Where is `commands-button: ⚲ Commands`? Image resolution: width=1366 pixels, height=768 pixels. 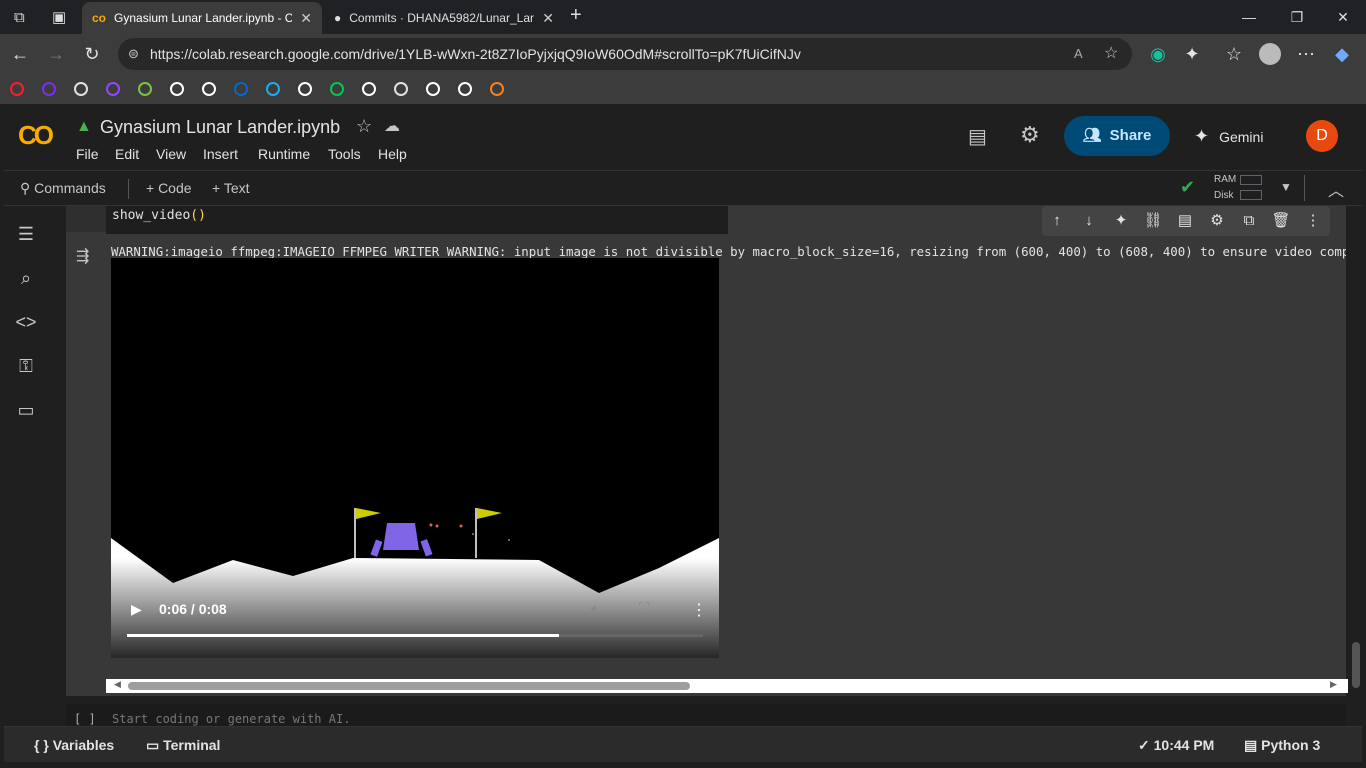 commands-button: ⚲ Commands is located at coordinates (63, 188).